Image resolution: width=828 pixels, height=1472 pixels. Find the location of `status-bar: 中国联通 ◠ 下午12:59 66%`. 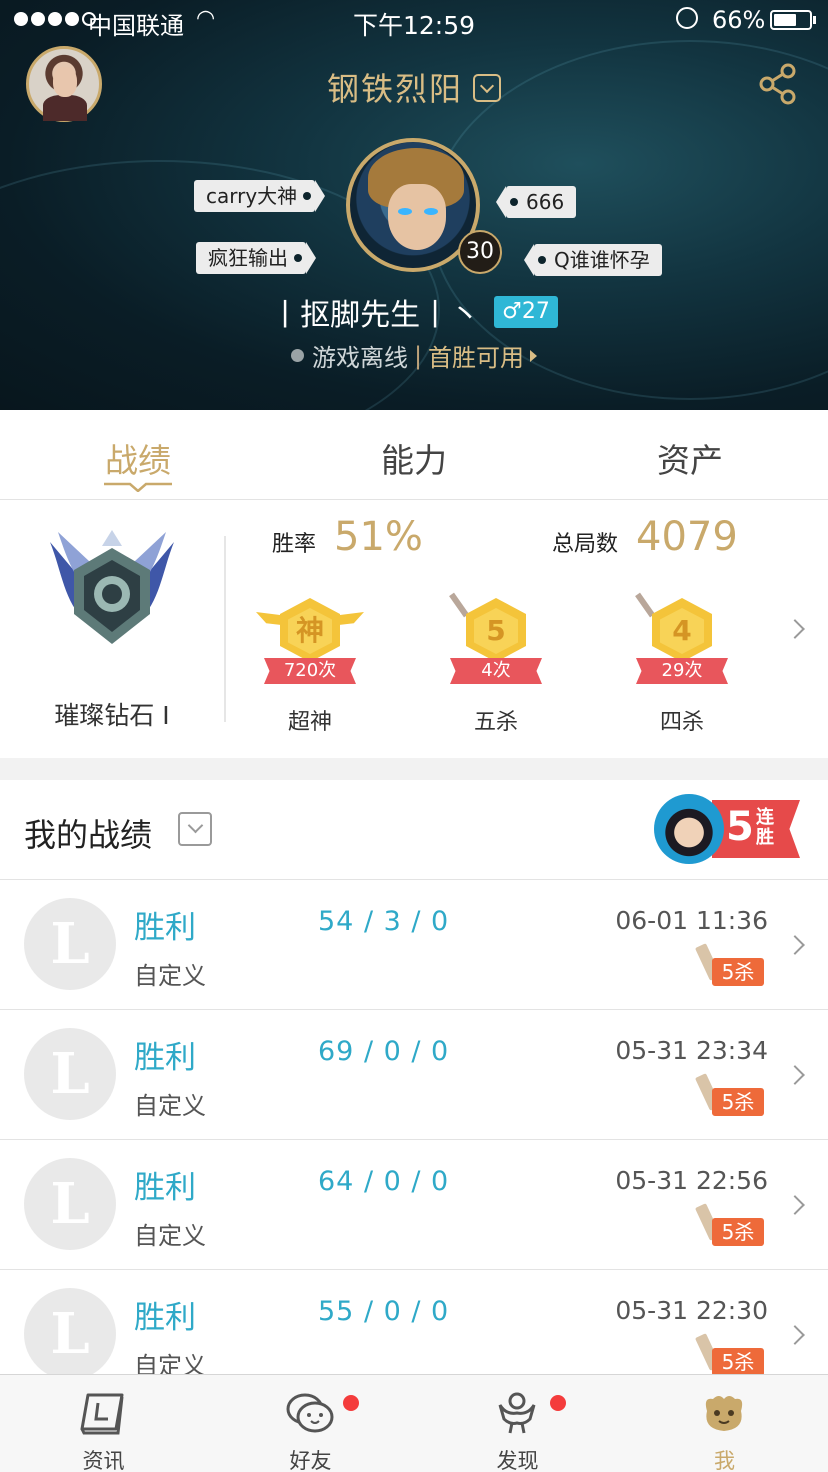

status-bar: 中国联通 ◠ 下午12:59 66% is located at coordinates (414, 20).